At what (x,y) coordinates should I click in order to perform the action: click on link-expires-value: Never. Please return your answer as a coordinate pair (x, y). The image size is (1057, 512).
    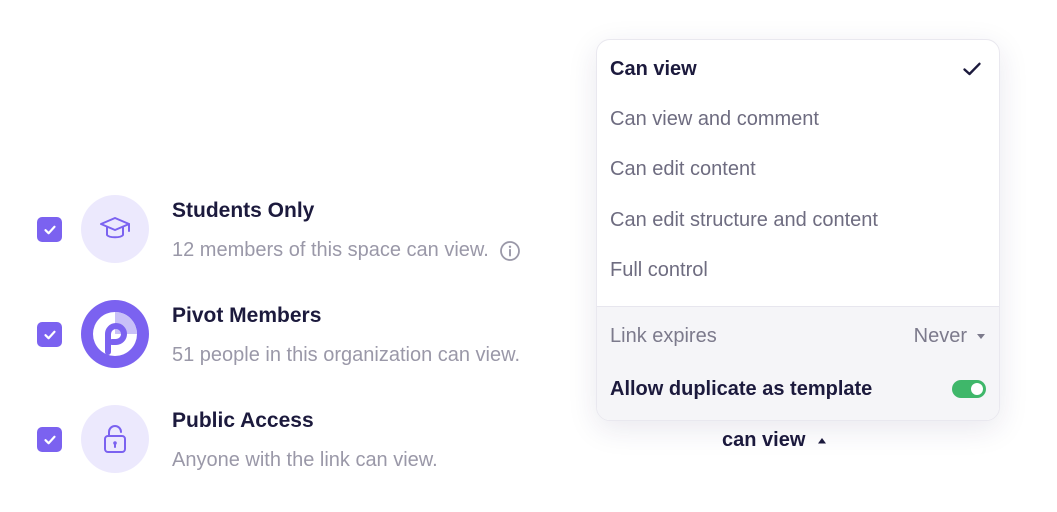
    Looking at the image, I should click on (940, 335).